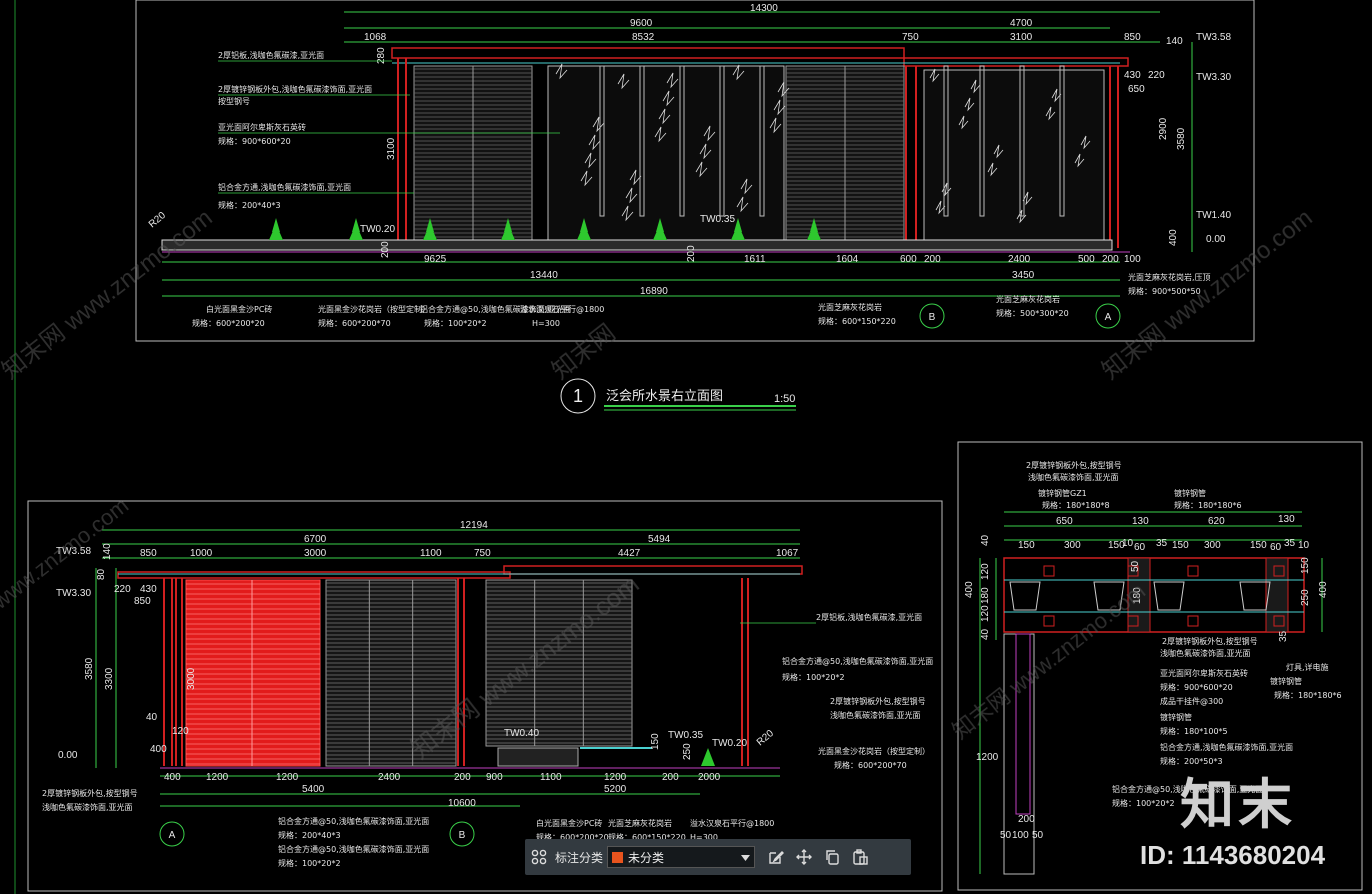 Image resolution: width=1372 pixels, height=894 pixels. Describe the element at coordinates (691, 253) in the screenshot. I see `dim-200d: 200` at that location.